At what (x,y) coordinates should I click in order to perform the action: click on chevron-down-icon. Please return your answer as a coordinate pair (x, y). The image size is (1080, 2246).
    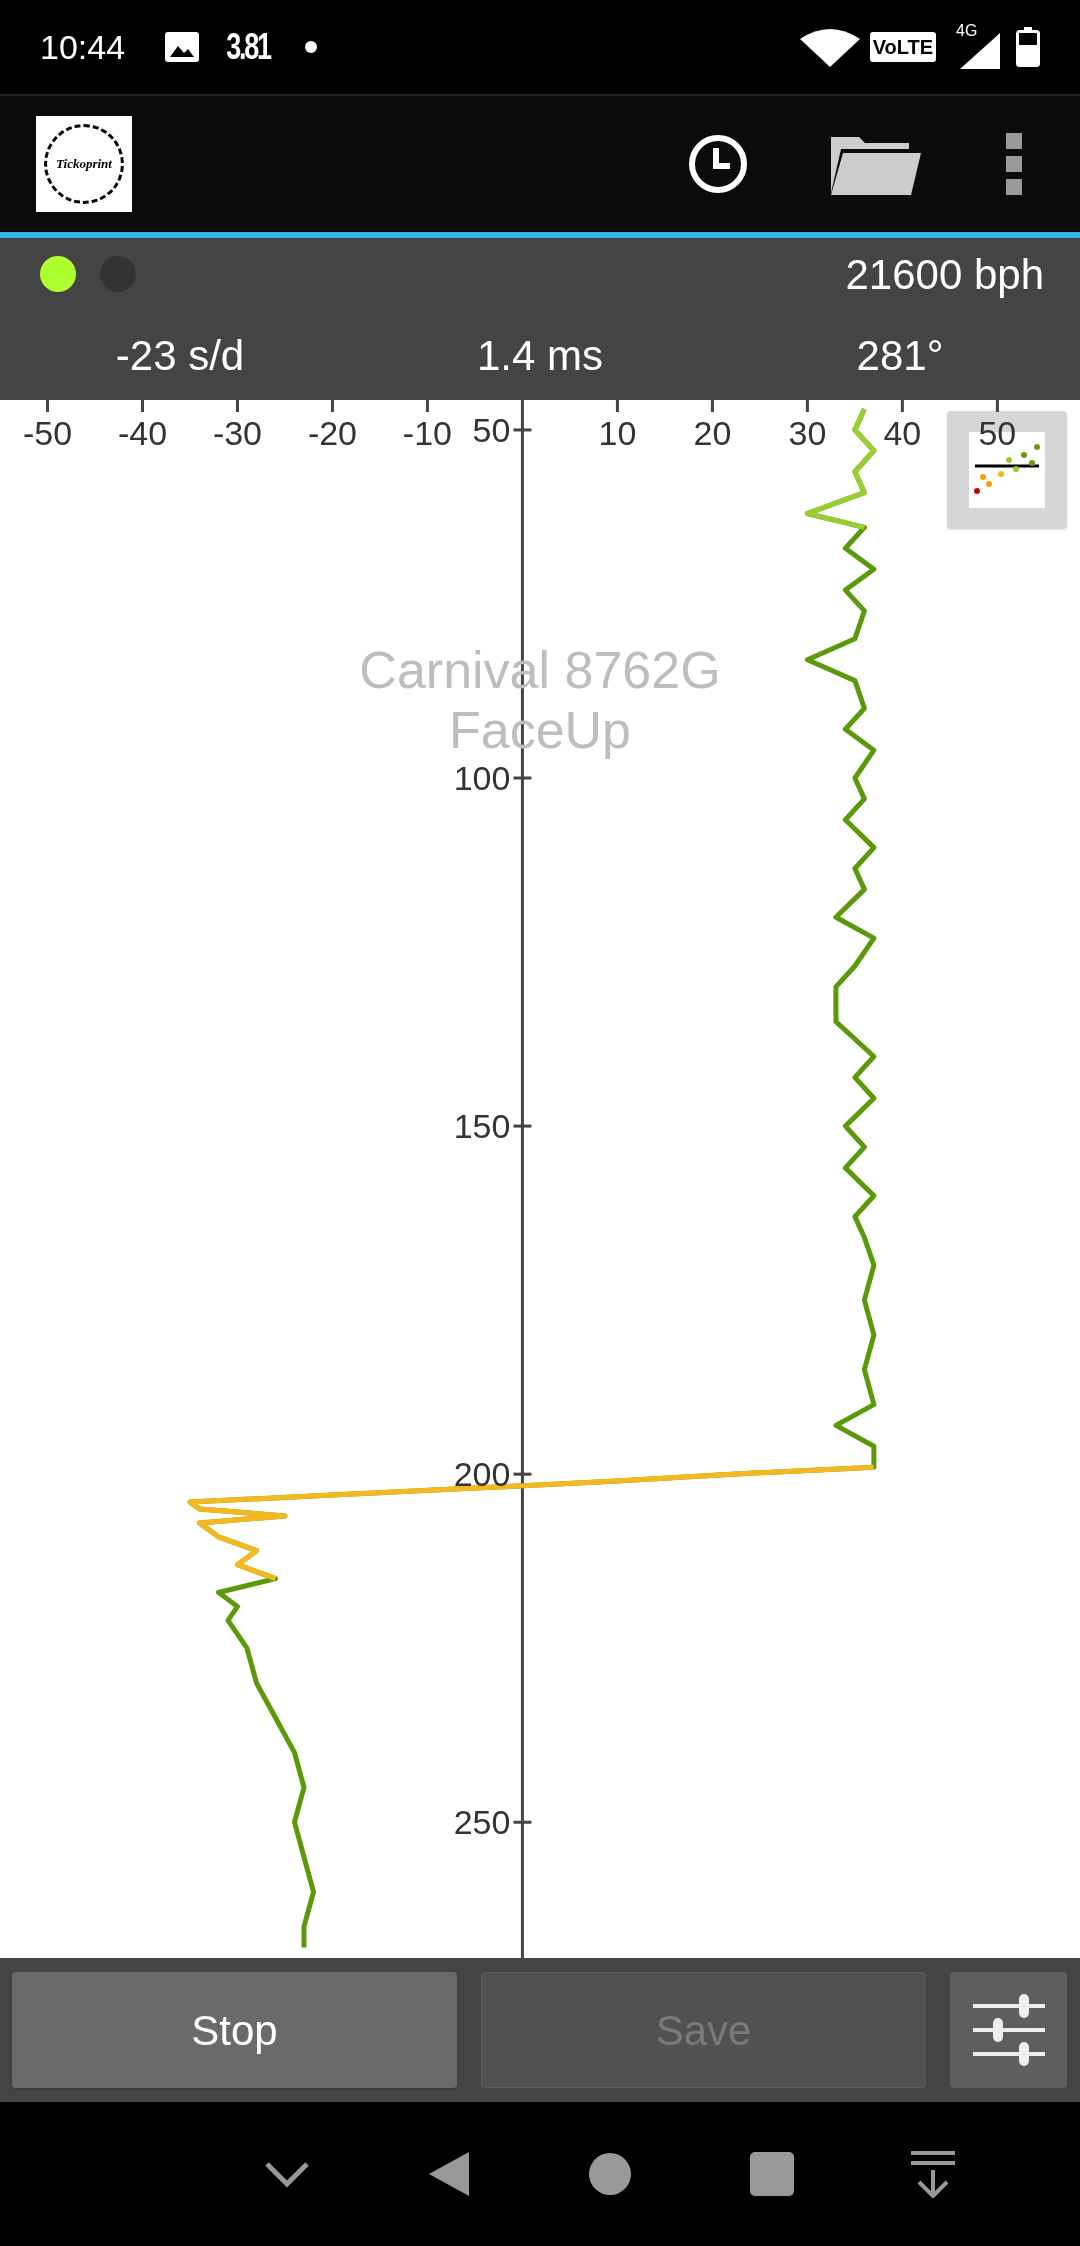
    Looking at the image, I should click on (287, 2174).